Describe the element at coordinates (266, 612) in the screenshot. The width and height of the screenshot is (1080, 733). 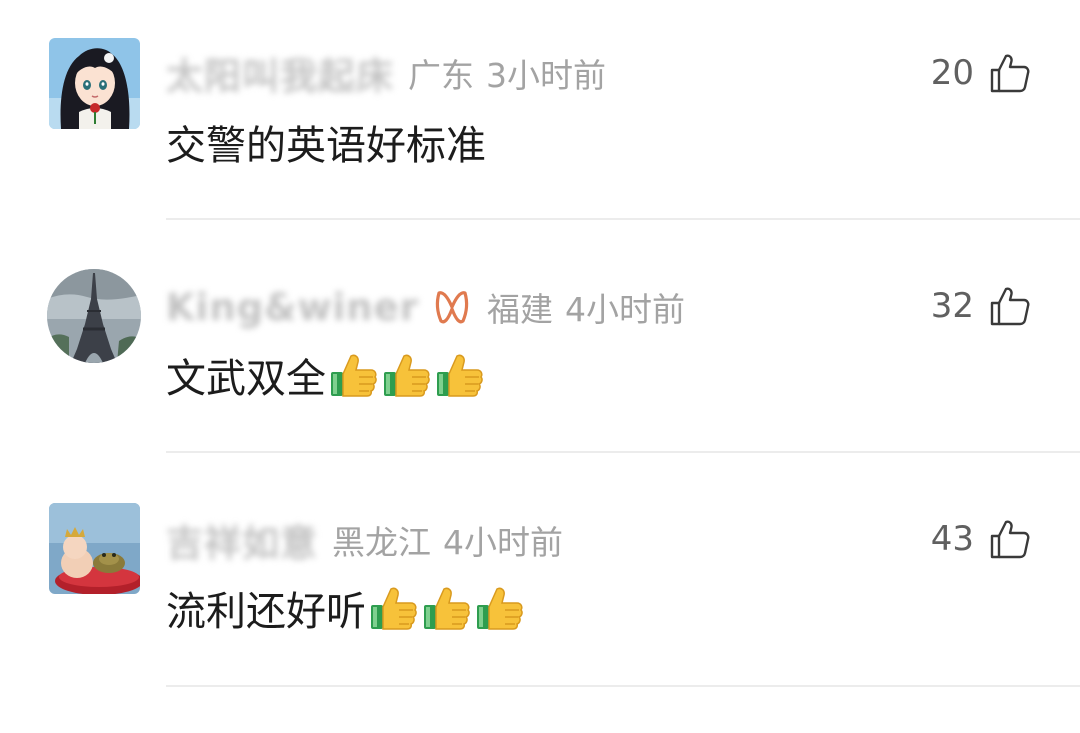
I see `comment-text: 流利还好听` at that location.